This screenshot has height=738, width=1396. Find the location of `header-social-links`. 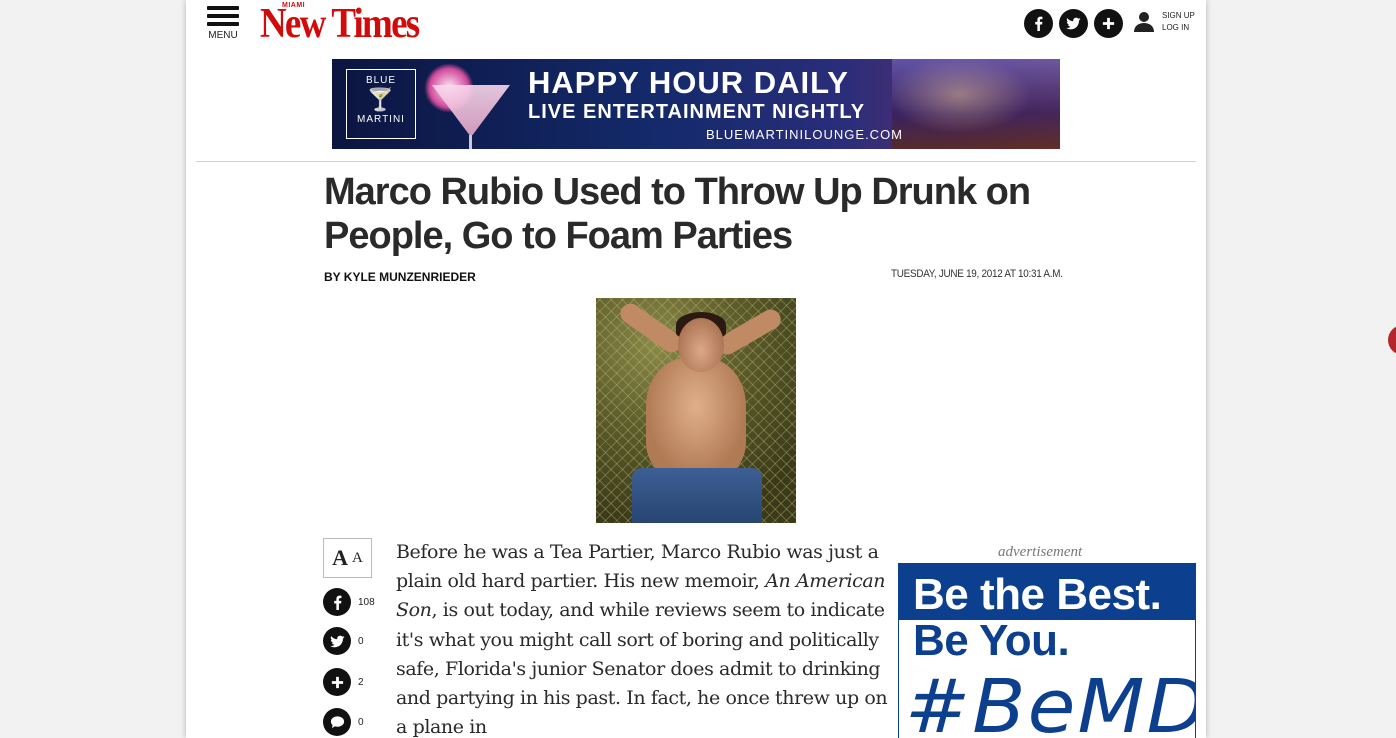

header-social-links is located at coordinates (1073, 23).